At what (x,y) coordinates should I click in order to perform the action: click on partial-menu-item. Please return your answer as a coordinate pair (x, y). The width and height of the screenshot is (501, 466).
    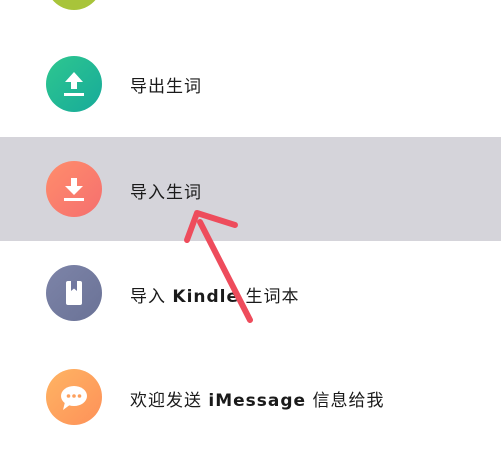
    Looking at the image, I should click on (74, 5).